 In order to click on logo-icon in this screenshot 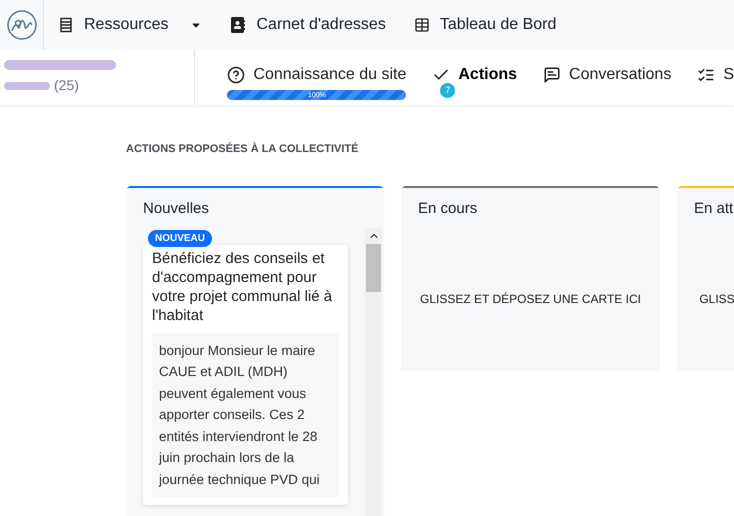, I will do `click(22, 25)`.